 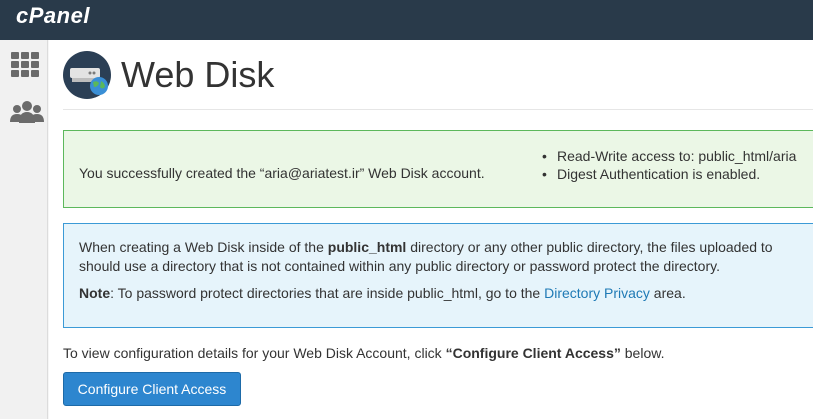 I want to click on grid-icon, so click(x=25, y=65).